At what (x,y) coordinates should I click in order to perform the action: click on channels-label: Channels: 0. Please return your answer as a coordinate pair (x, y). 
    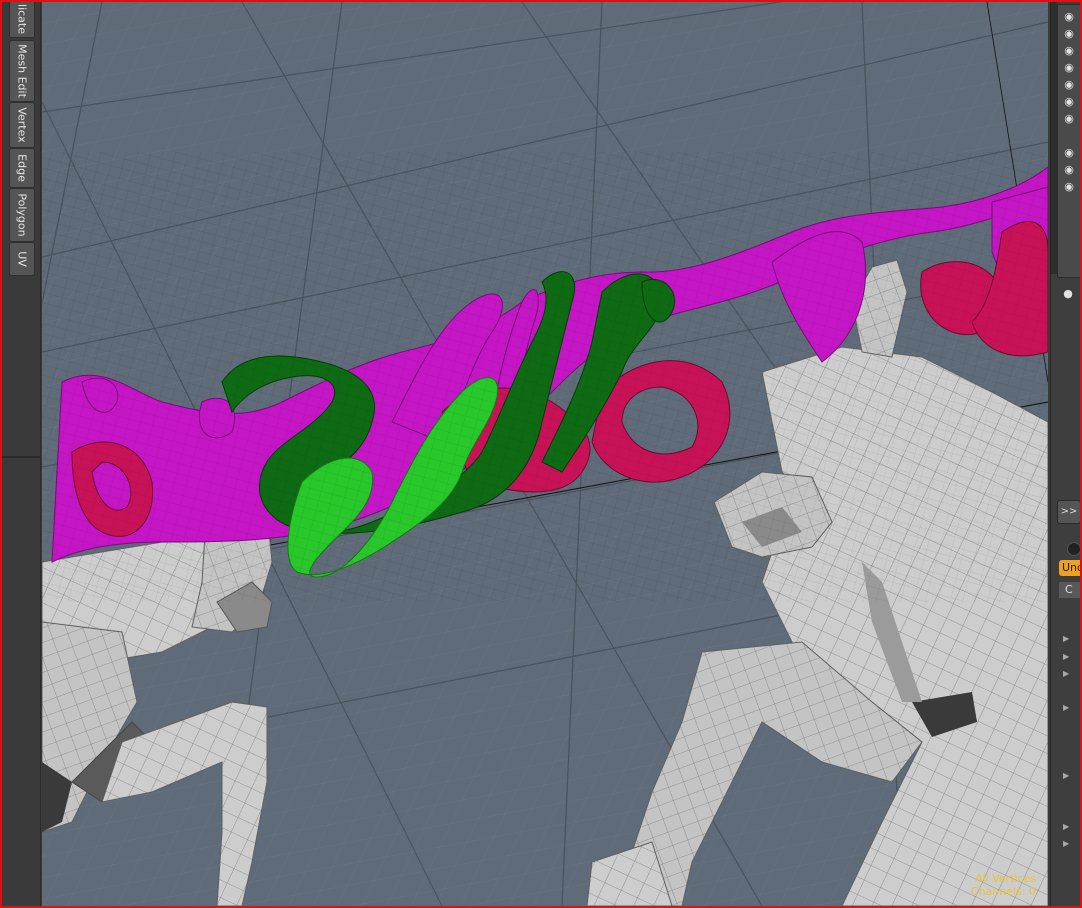
    Looking at the image, I should click on (1003, 891).